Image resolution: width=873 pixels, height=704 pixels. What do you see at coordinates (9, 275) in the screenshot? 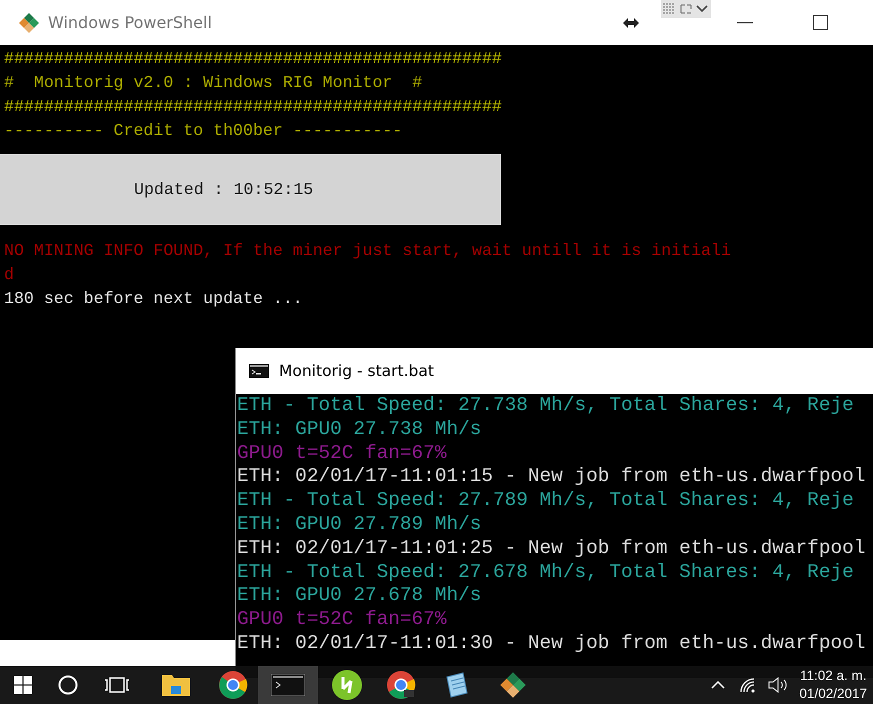
I see `error-line: d` at bounding box center [9, 275].